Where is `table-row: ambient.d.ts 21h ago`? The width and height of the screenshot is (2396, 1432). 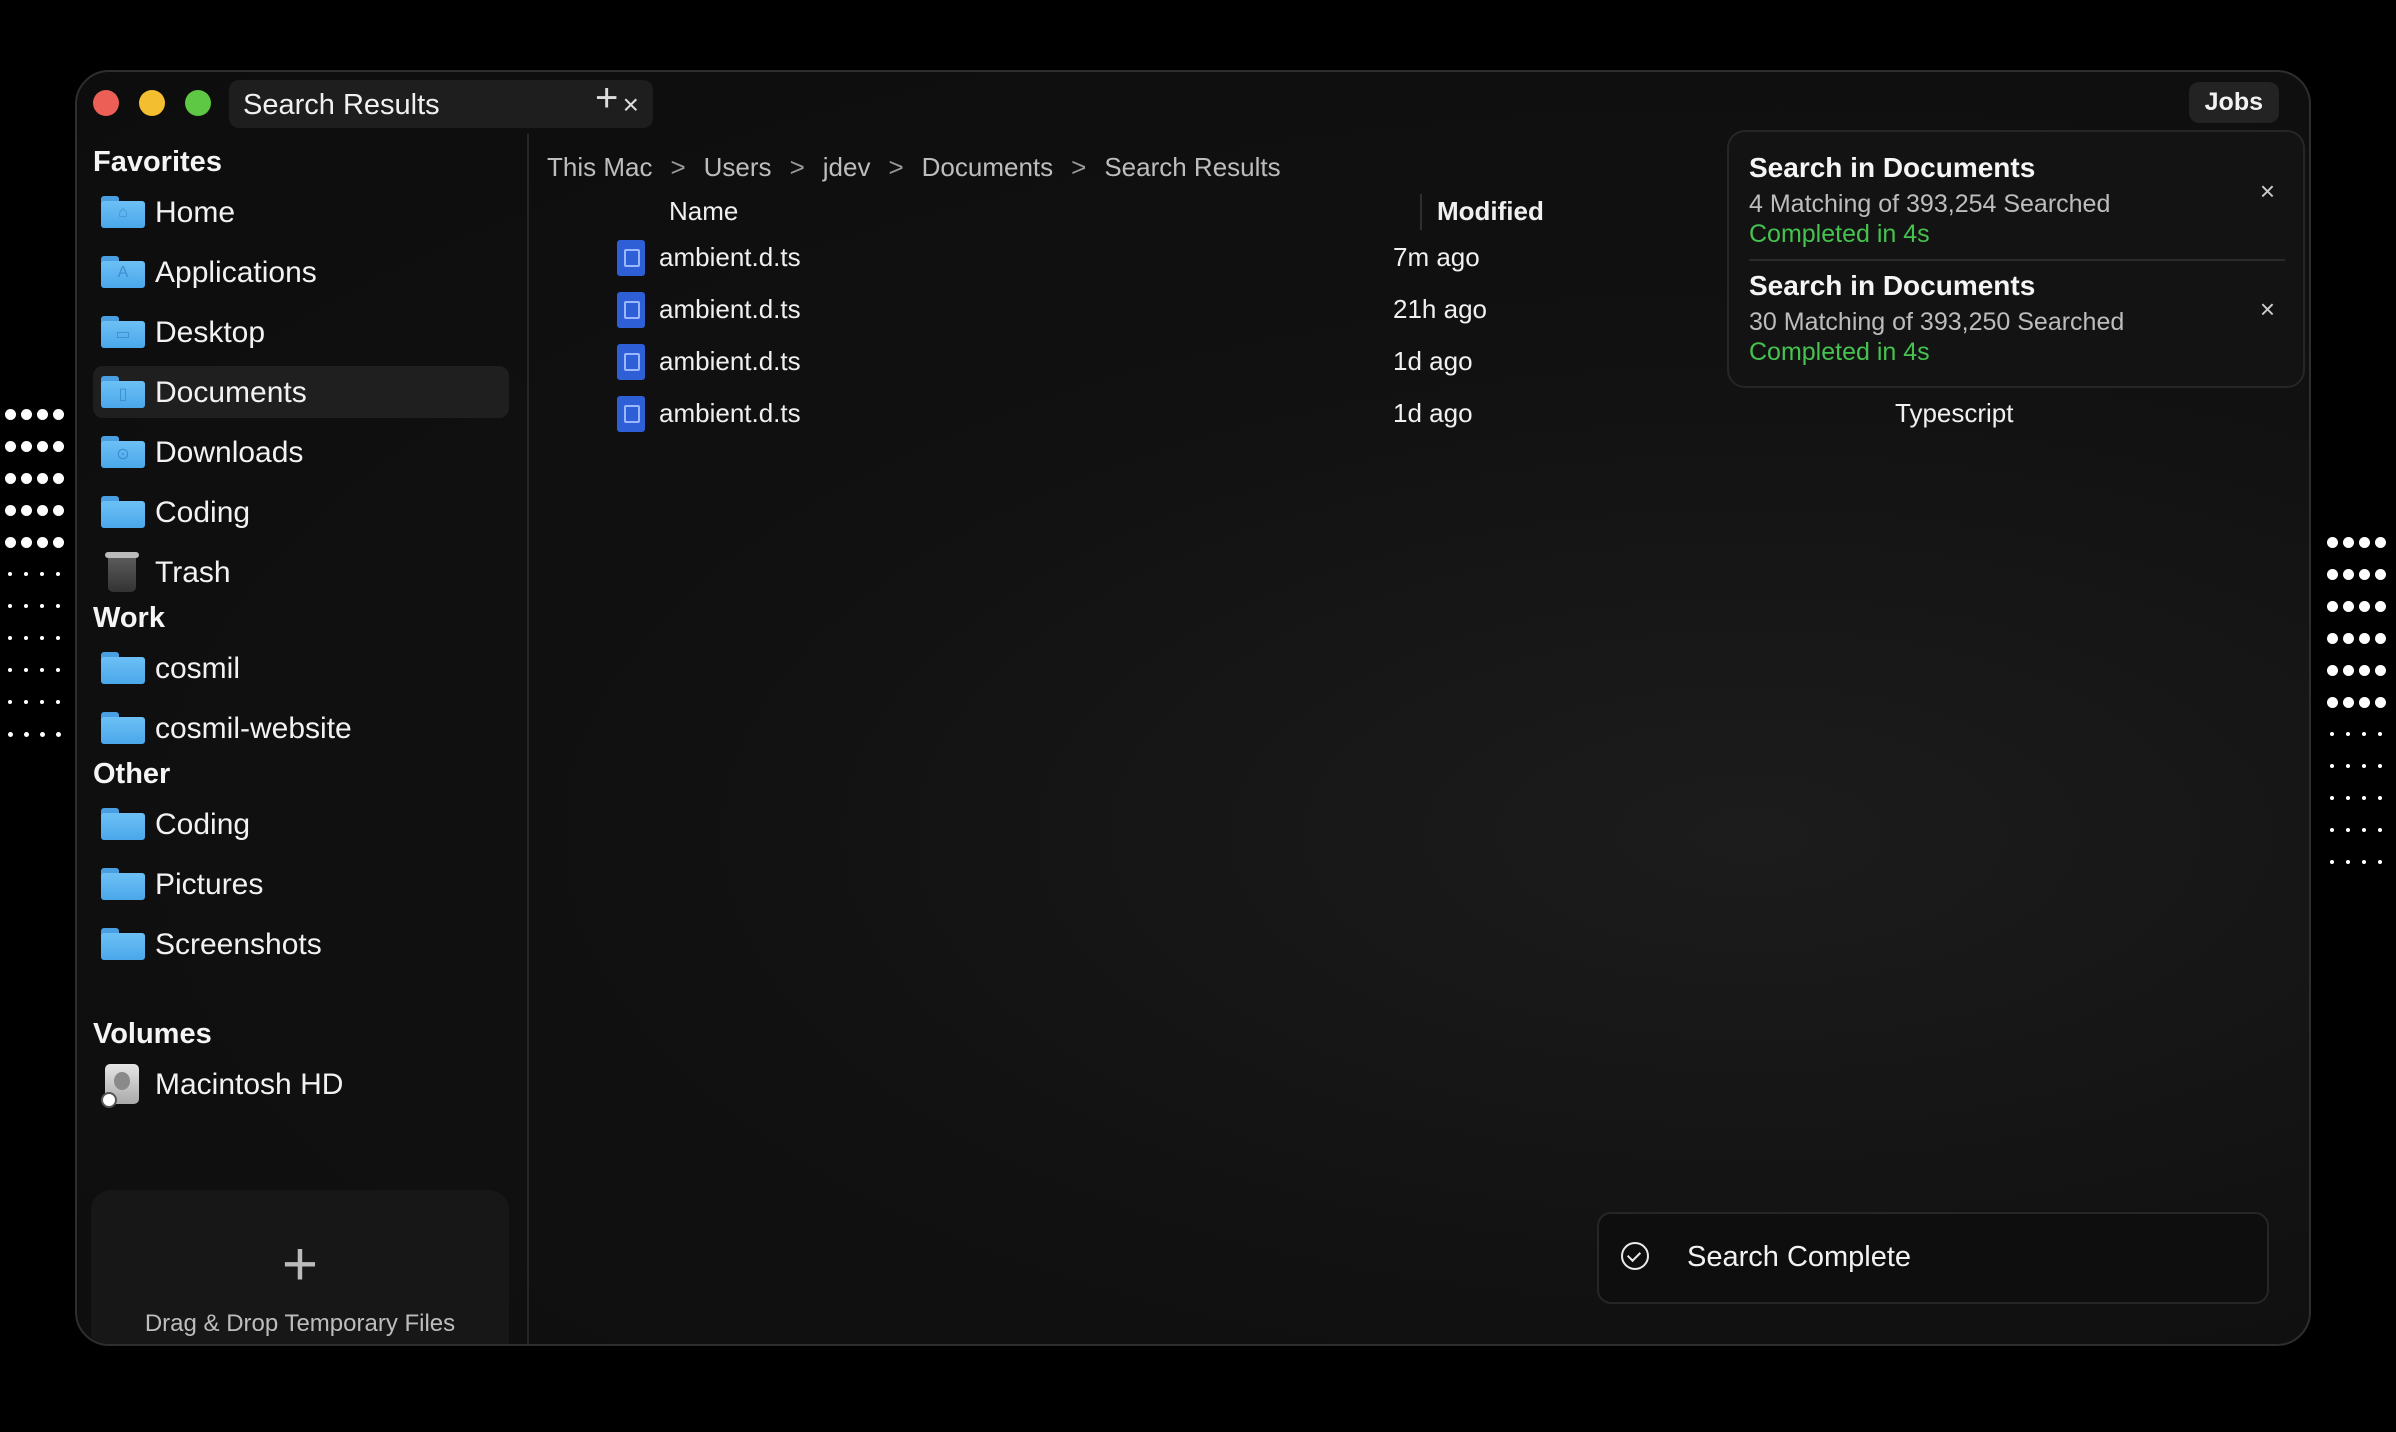 table-row: ambient.d.ts 21h ago is located at coordinates (1217, 310).